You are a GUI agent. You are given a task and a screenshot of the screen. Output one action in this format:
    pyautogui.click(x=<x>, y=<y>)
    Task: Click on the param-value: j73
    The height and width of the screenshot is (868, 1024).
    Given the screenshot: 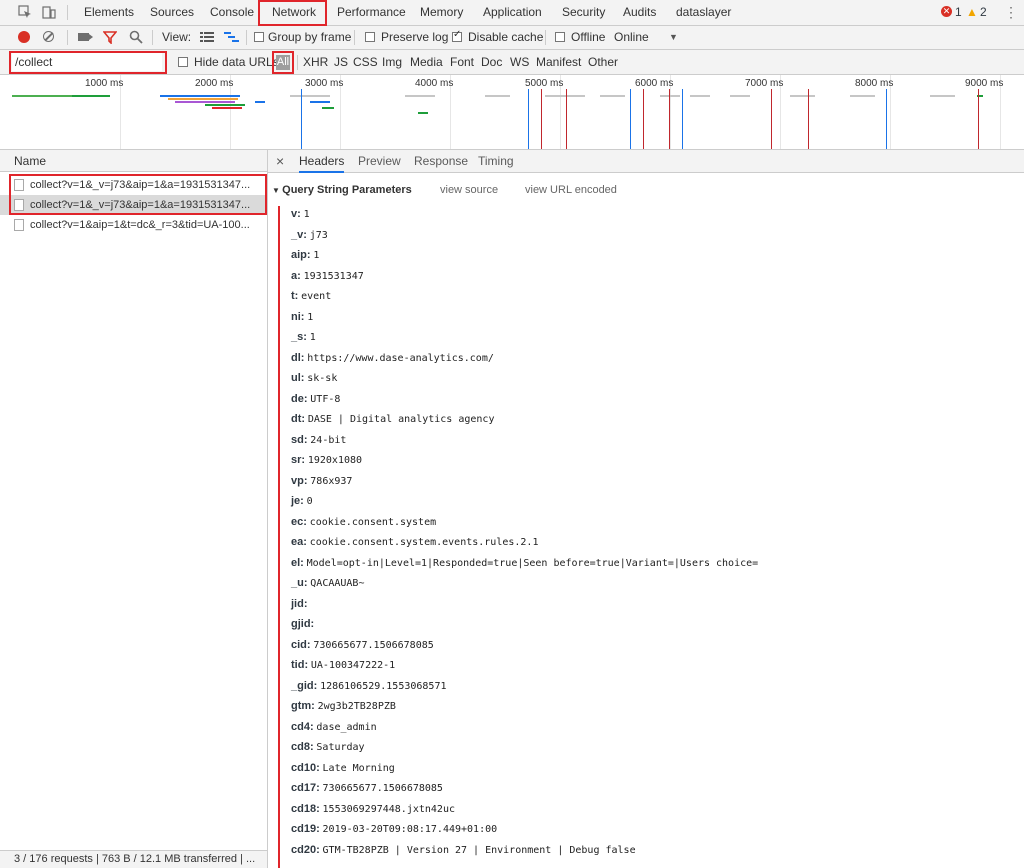 What is the action you would take?
    pyautogui.click(x=318, y=235)
    